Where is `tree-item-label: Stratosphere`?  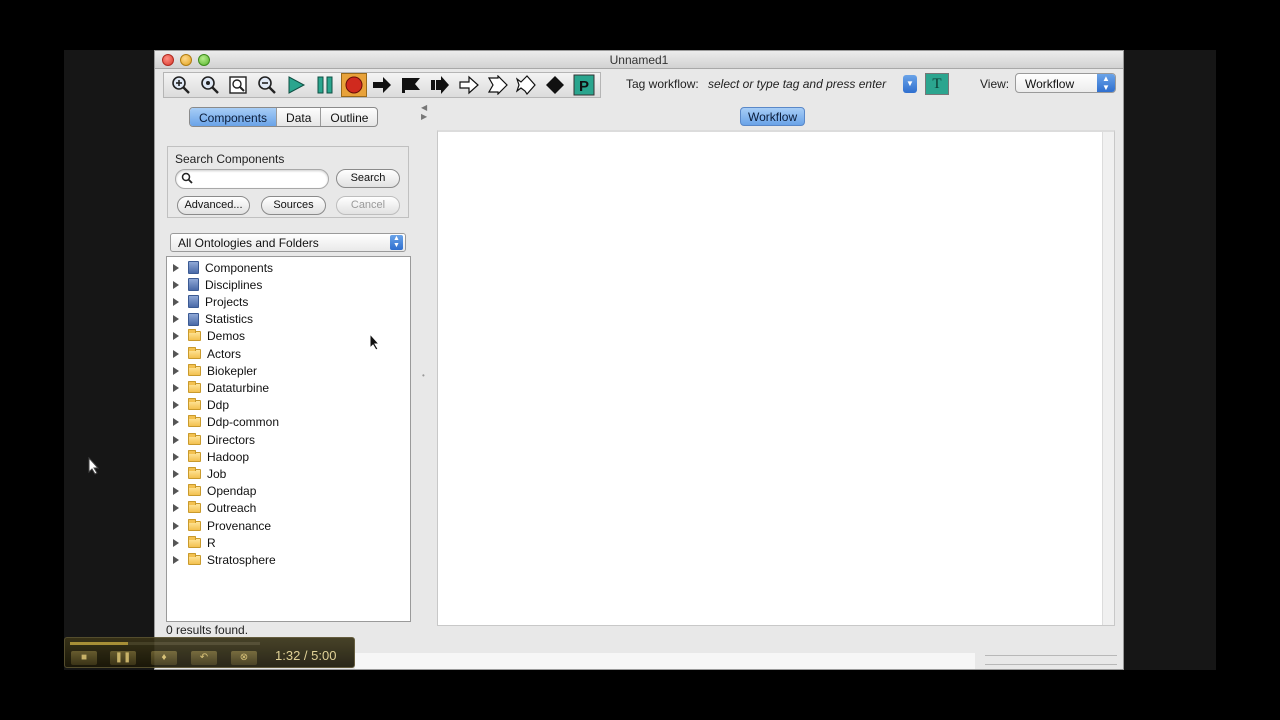
tree-item-label: Stratosphere is located at coordinates (241, 559).